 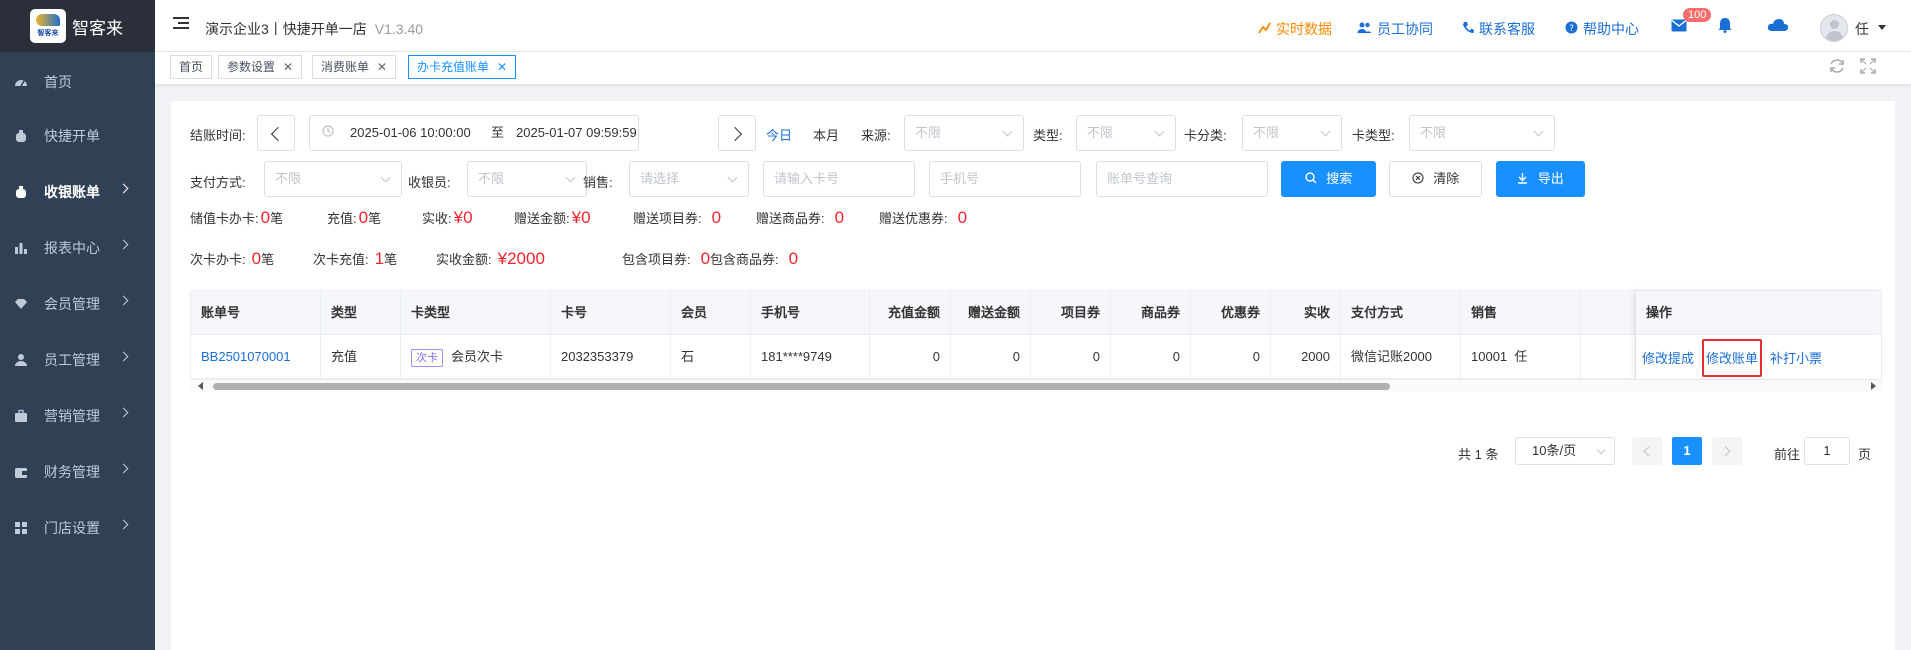 I want to click on this-month-link: 本月, so click(x=826, y=134).